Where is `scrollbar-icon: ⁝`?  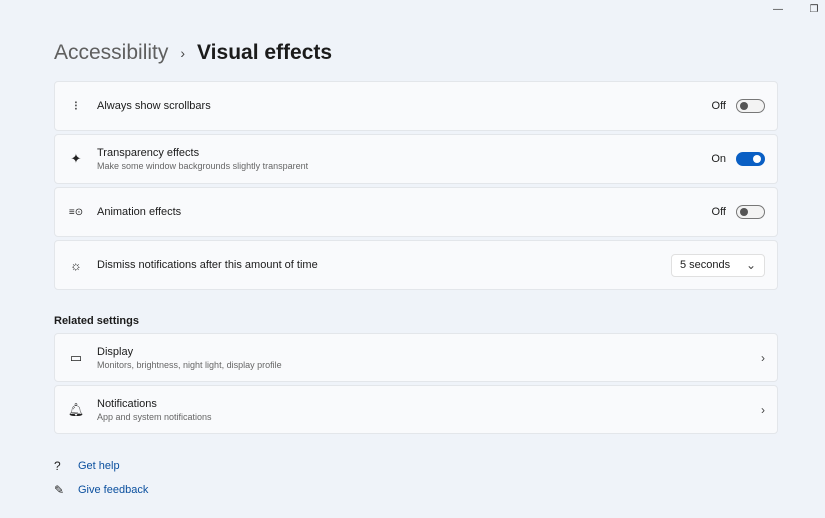 scrollbar-icon: ⁝ is located at coordinates (76, 105).